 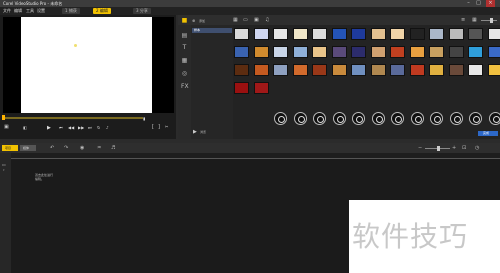 I want to click on video-track-icon: ▭, so click(x=4, y=164).